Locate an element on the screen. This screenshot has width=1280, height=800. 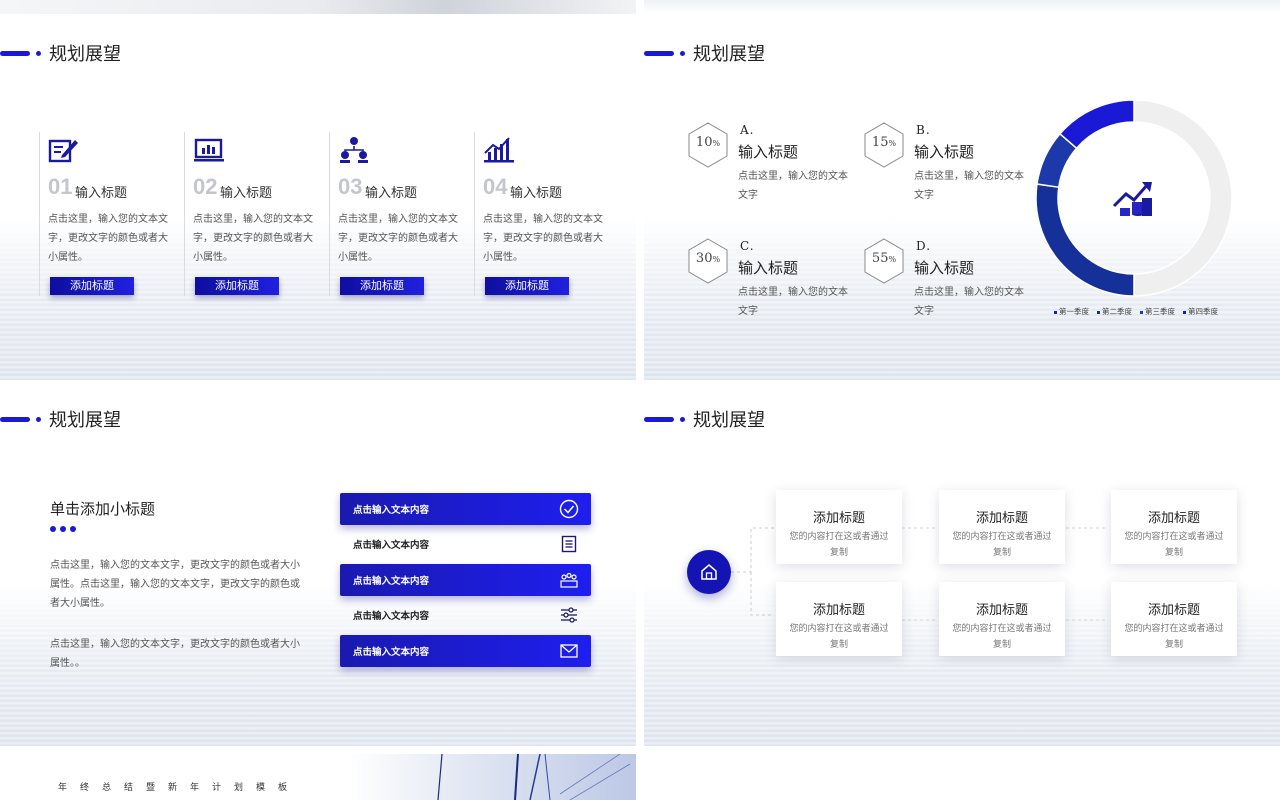
top-strip-photo is located at coordinates (318, 7).